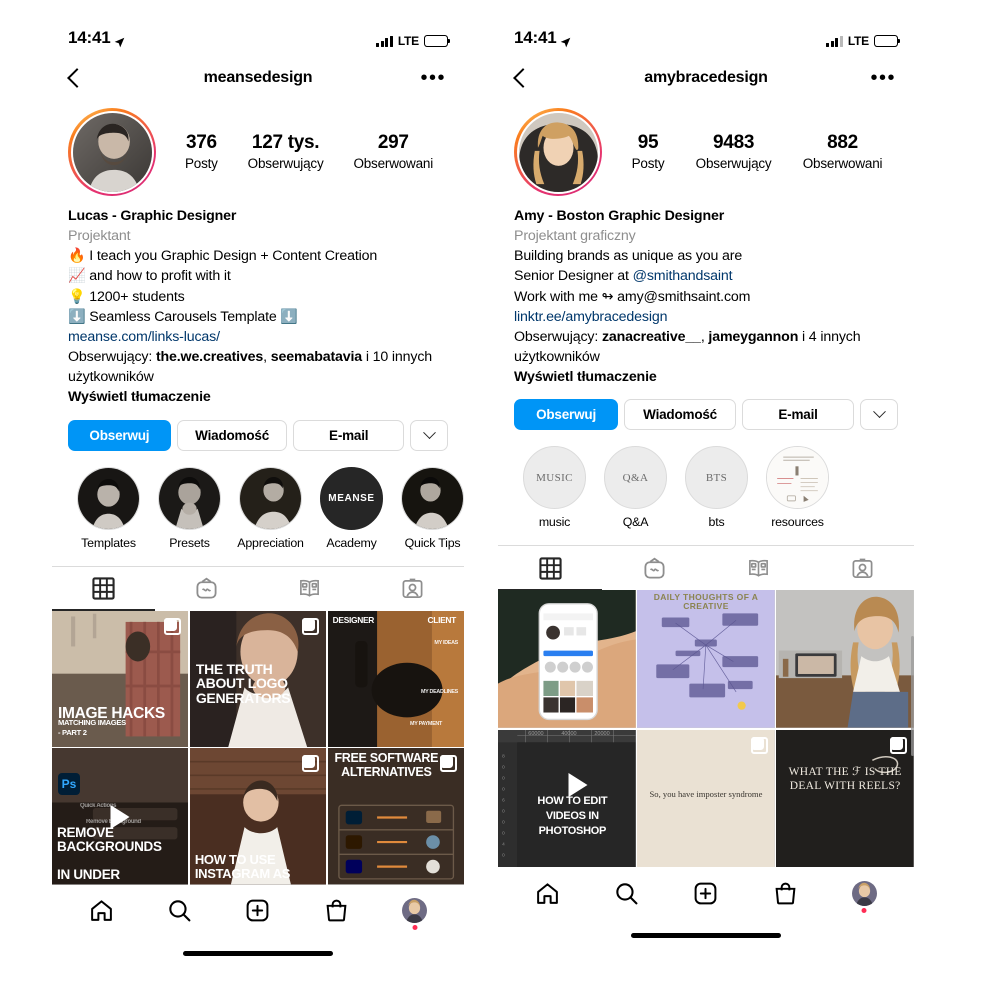  I want to click on bio-line-3: 💡 1200+ students, so click(126, 296).